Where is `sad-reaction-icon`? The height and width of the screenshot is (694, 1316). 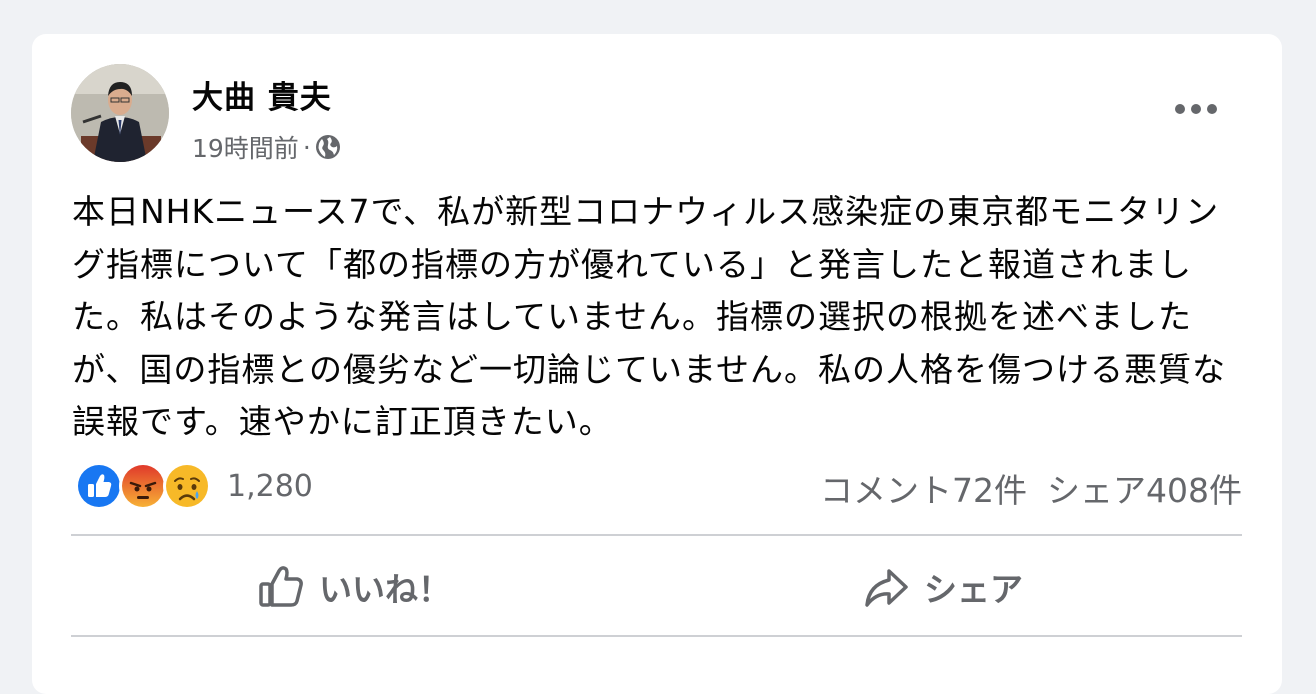 sad-reaction-icon is located at coordinates (187, 486).